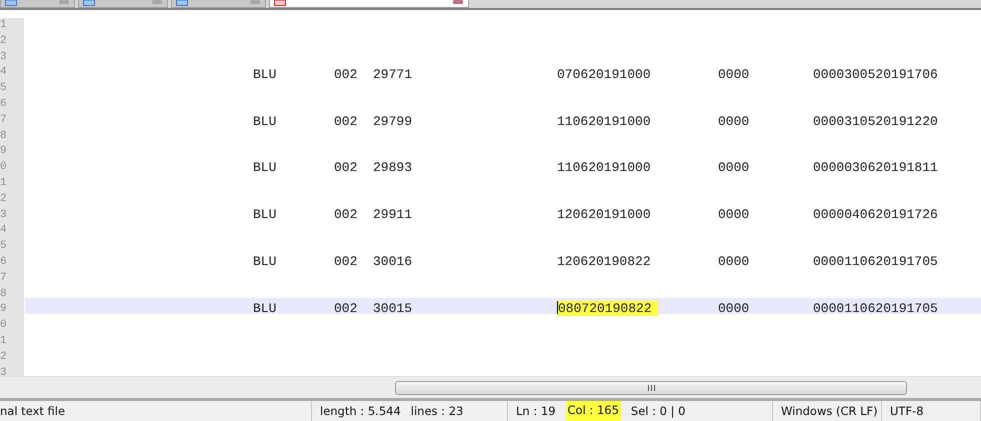 The width and height of the screenshot is (981, 421). I want to click on text-value: 120620190822, so click(604, 261).